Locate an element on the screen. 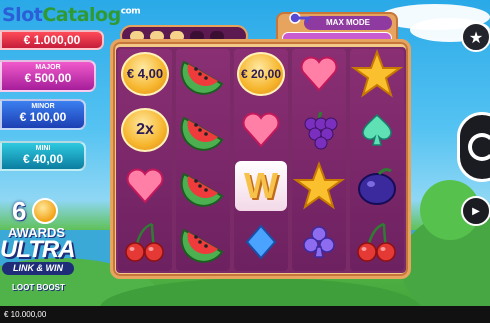  jackpot-minor-value: € 100,00 is located at coordinates (43, 117).